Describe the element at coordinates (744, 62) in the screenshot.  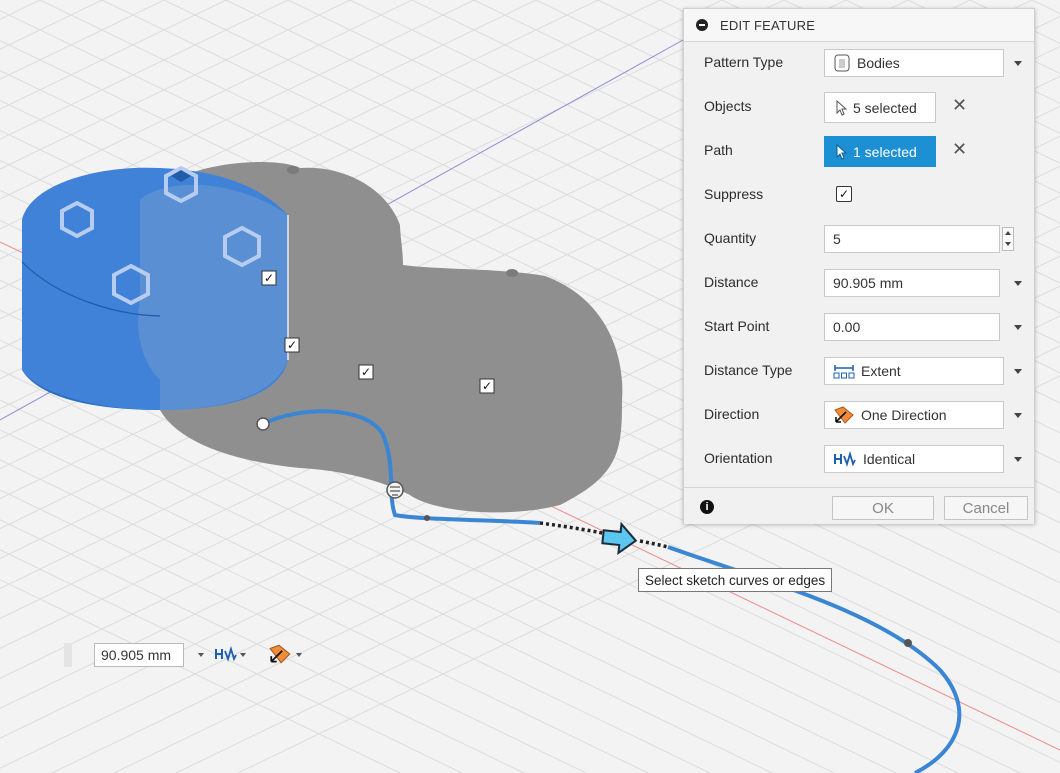
I see `pattern-type-label: Pattern Type` at that location.